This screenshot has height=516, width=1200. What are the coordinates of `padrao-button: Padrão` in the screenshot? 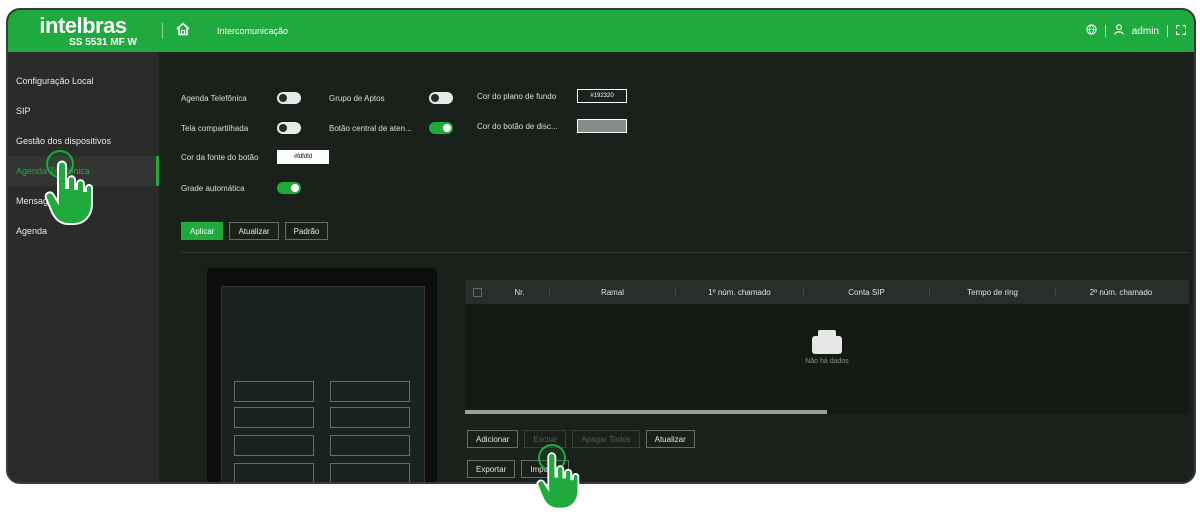 It's located at (306, 231).